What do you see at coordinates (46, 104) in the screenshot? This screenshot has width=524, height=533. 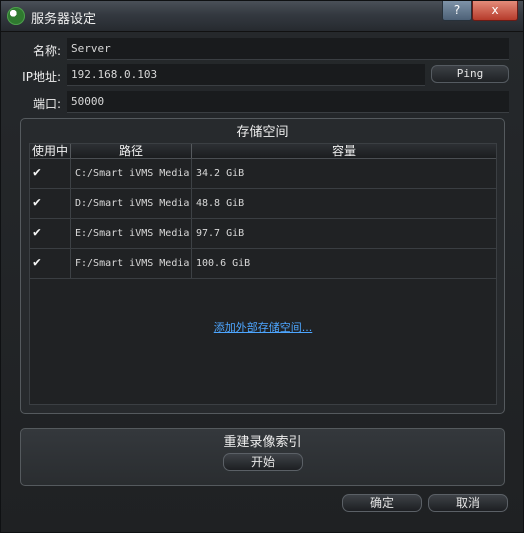 I see `port-label: 端口:` at bounding box center [46, 104].